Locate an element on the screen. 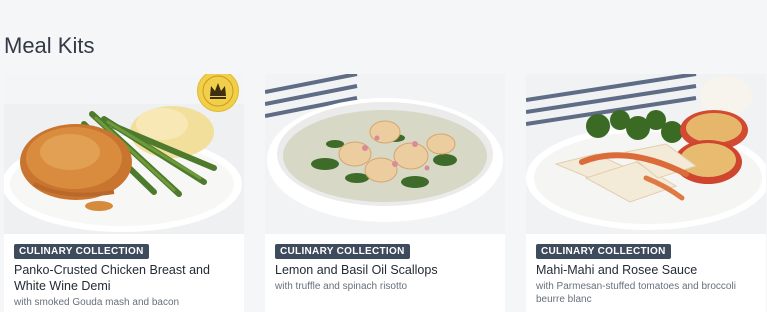  crown-icon is located at coordinates (218, 91).